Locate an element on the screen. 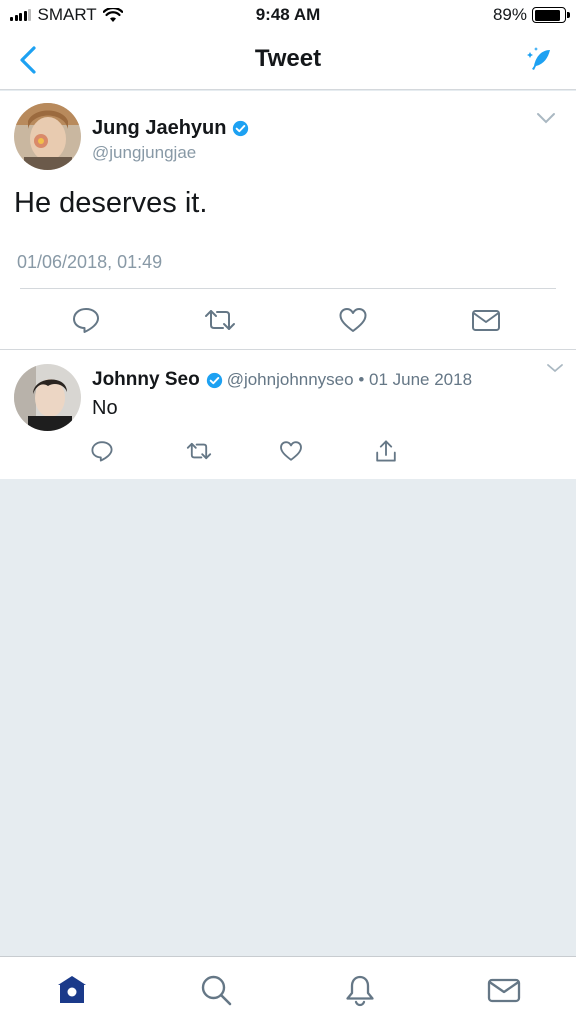  reply-button is located at coordinates (86, 320).